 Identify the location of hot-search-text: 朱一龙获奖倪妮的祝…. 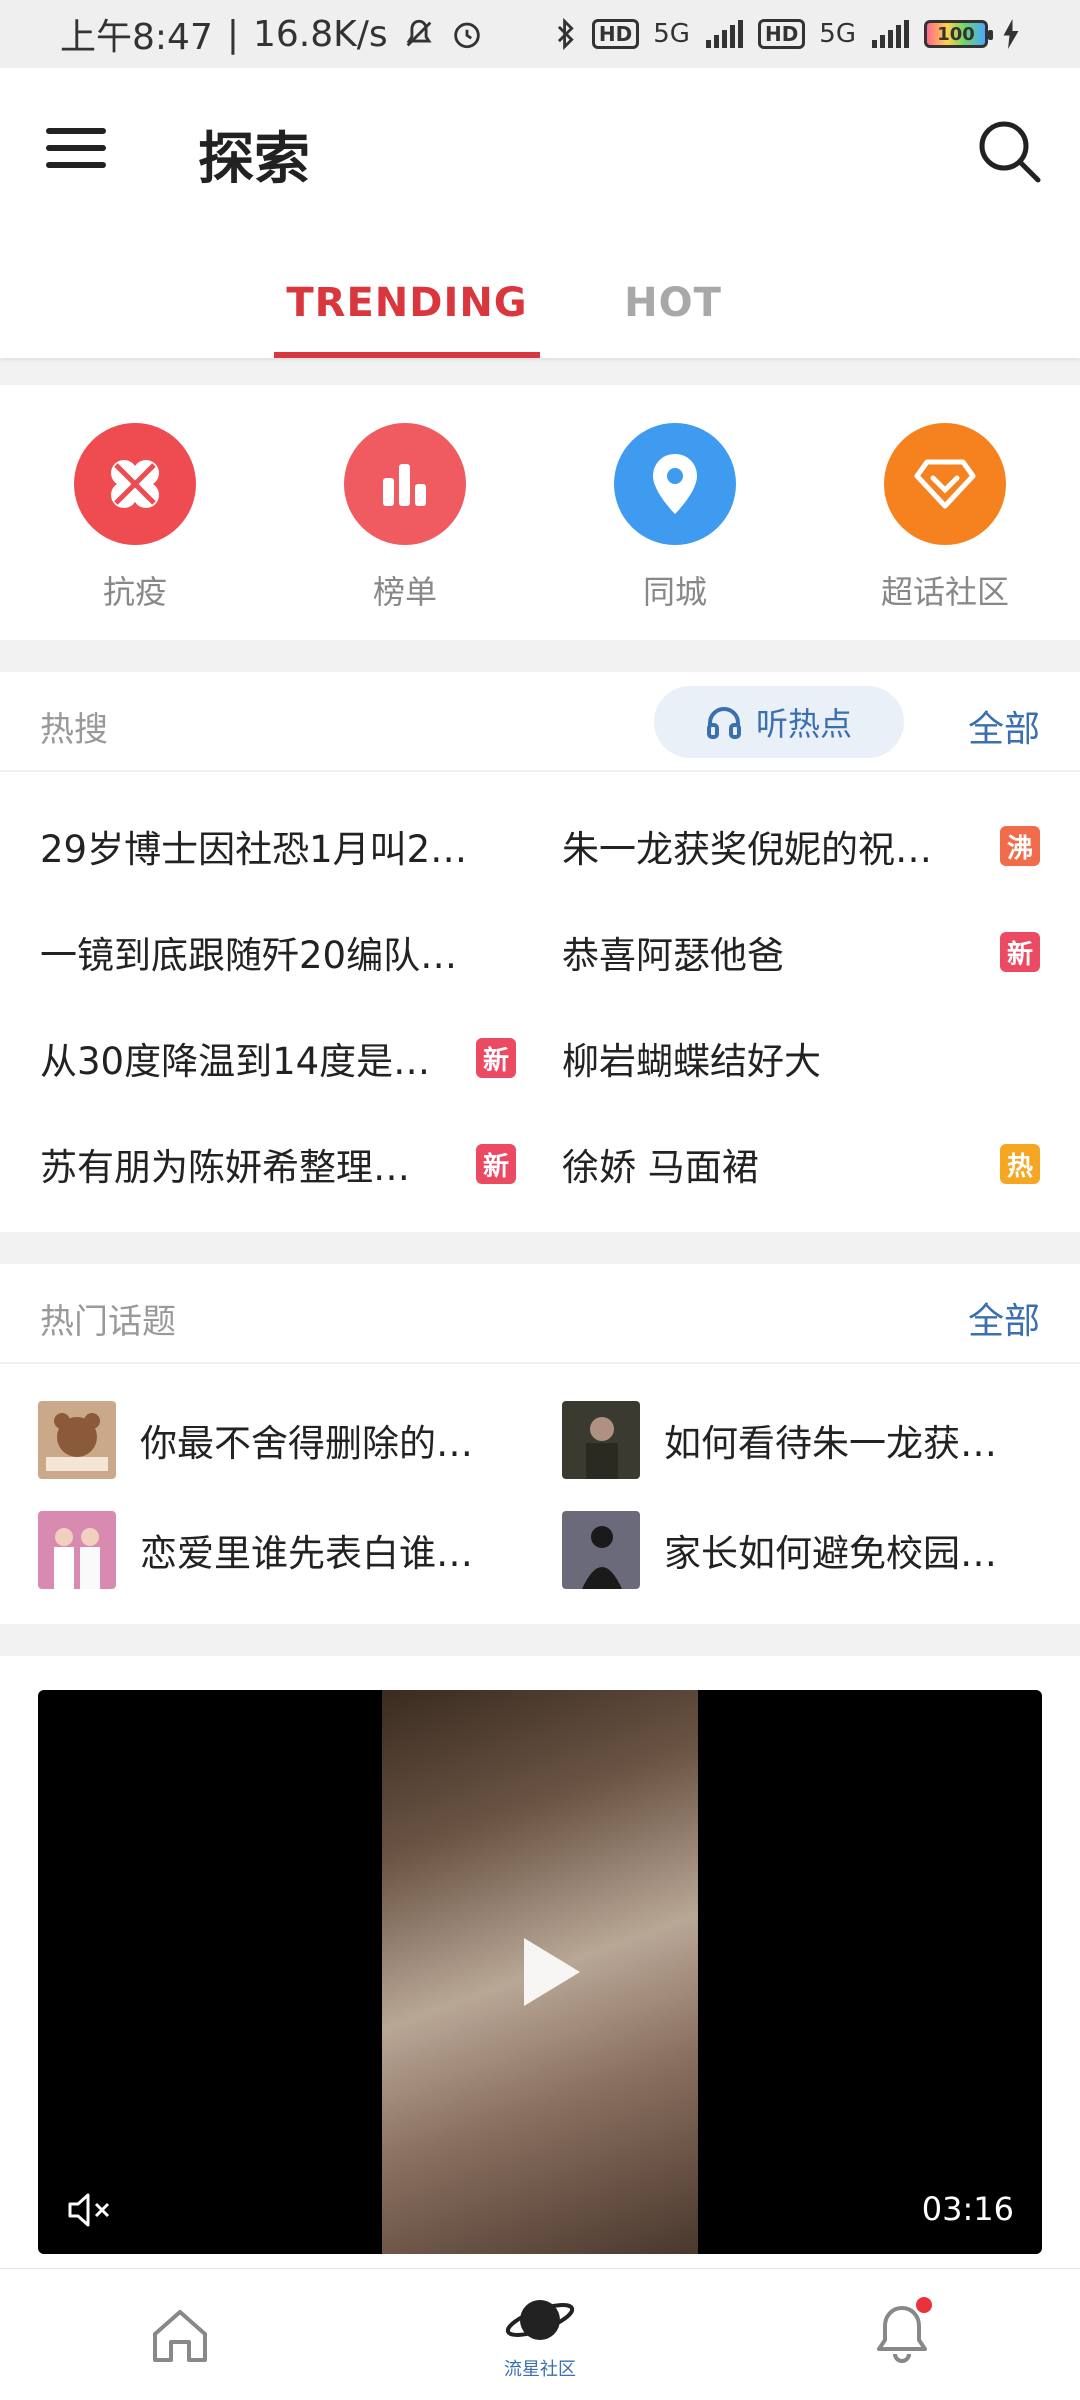
(747, 849).